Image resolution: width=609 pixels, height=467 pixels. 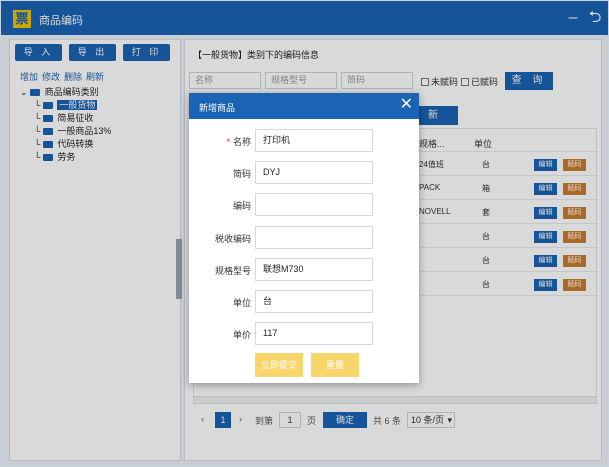 I want to click on short-code-input: DYJ, so click(x=314, y=172).